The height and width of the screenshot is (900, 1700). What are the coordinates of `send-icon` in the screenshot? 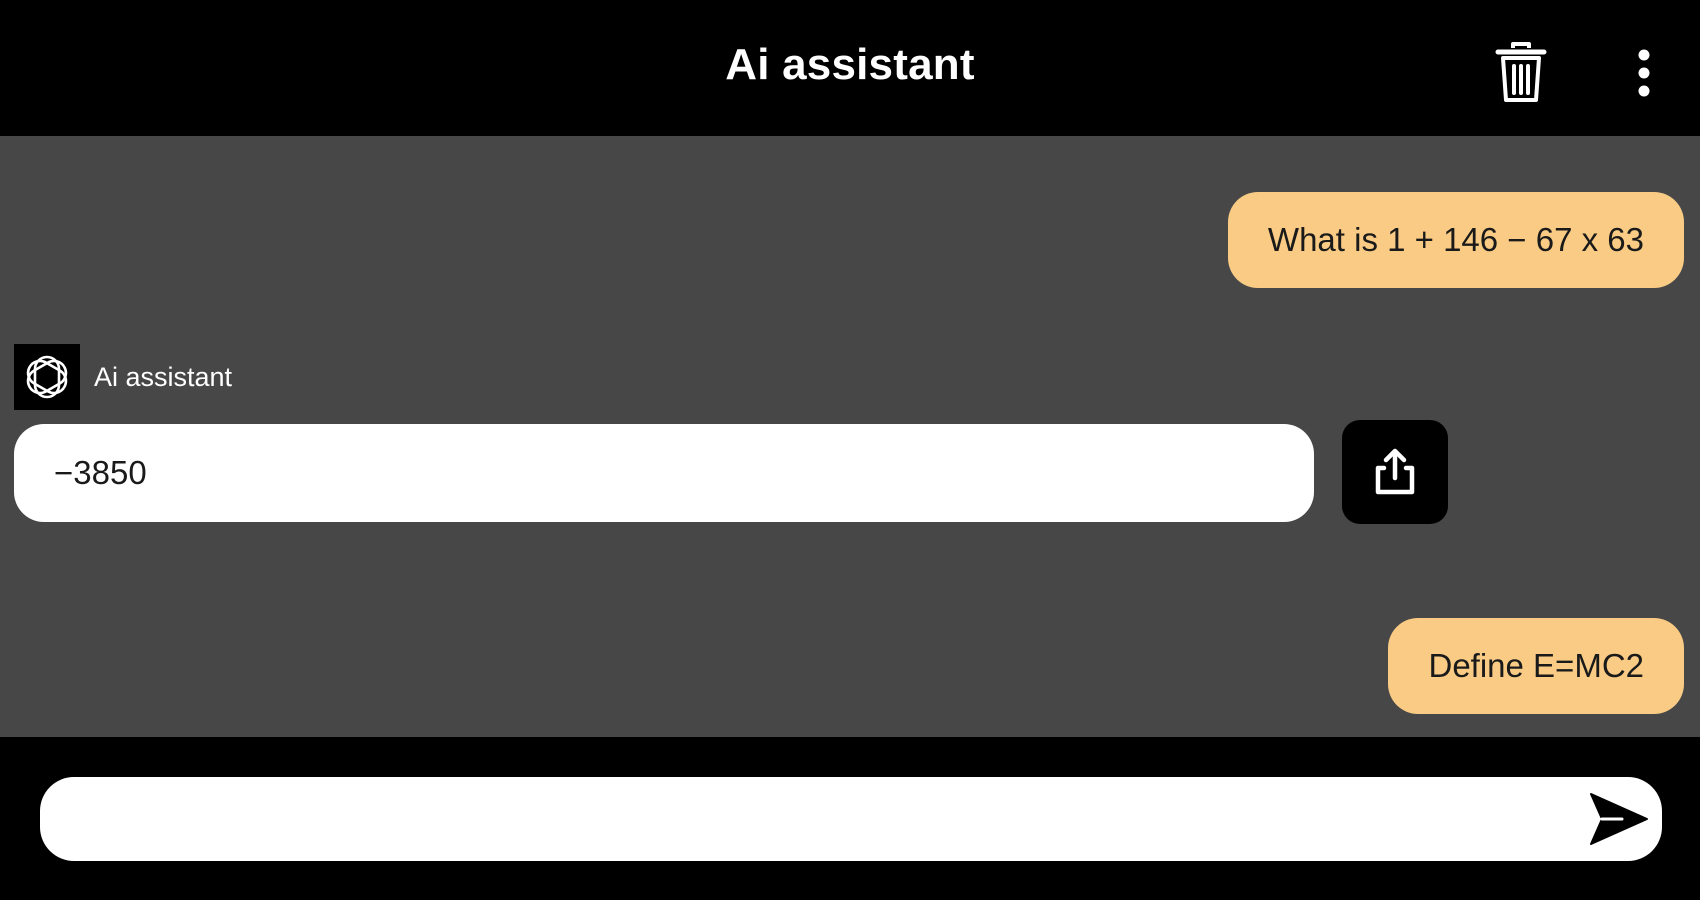 It's located at (1619, 819).